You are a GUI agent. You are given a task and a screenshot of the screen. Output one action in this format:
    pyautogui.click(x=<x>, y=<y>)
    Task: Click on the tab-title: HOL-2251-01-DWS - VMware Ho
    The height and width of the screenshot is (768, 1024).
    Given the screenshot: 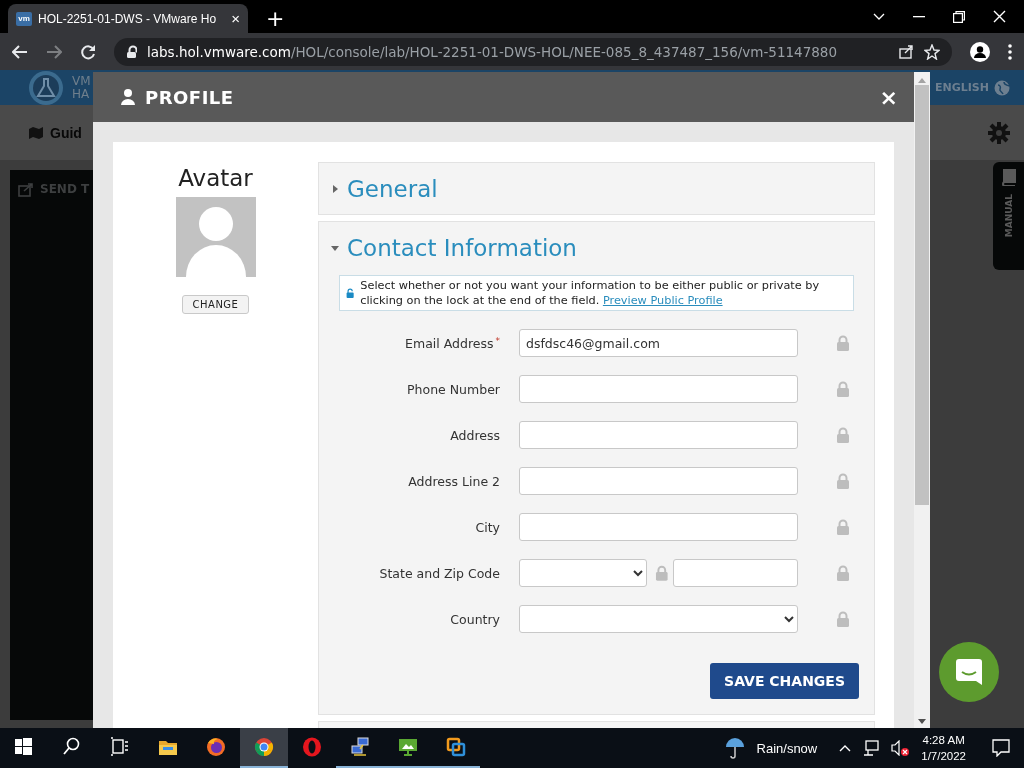 What is the action you would take?
    pyautogui.click(x=128, y=18)
    